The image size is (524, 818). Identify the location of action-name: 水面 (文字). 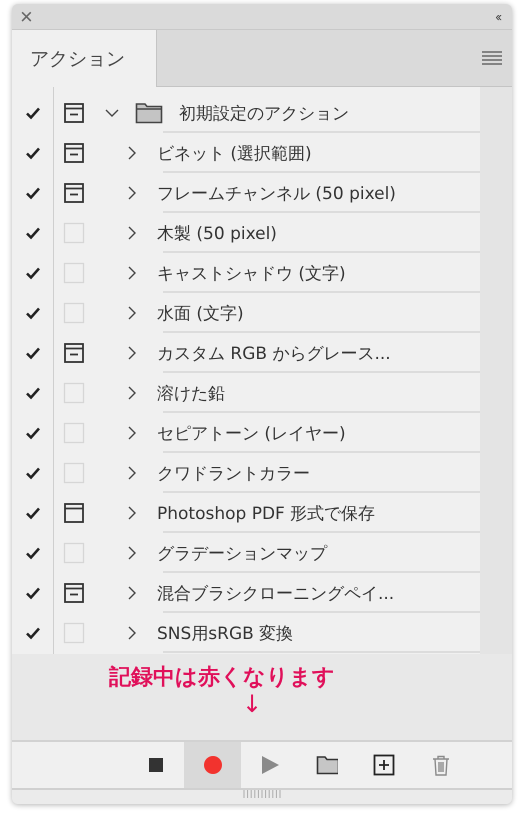
(200, 313).